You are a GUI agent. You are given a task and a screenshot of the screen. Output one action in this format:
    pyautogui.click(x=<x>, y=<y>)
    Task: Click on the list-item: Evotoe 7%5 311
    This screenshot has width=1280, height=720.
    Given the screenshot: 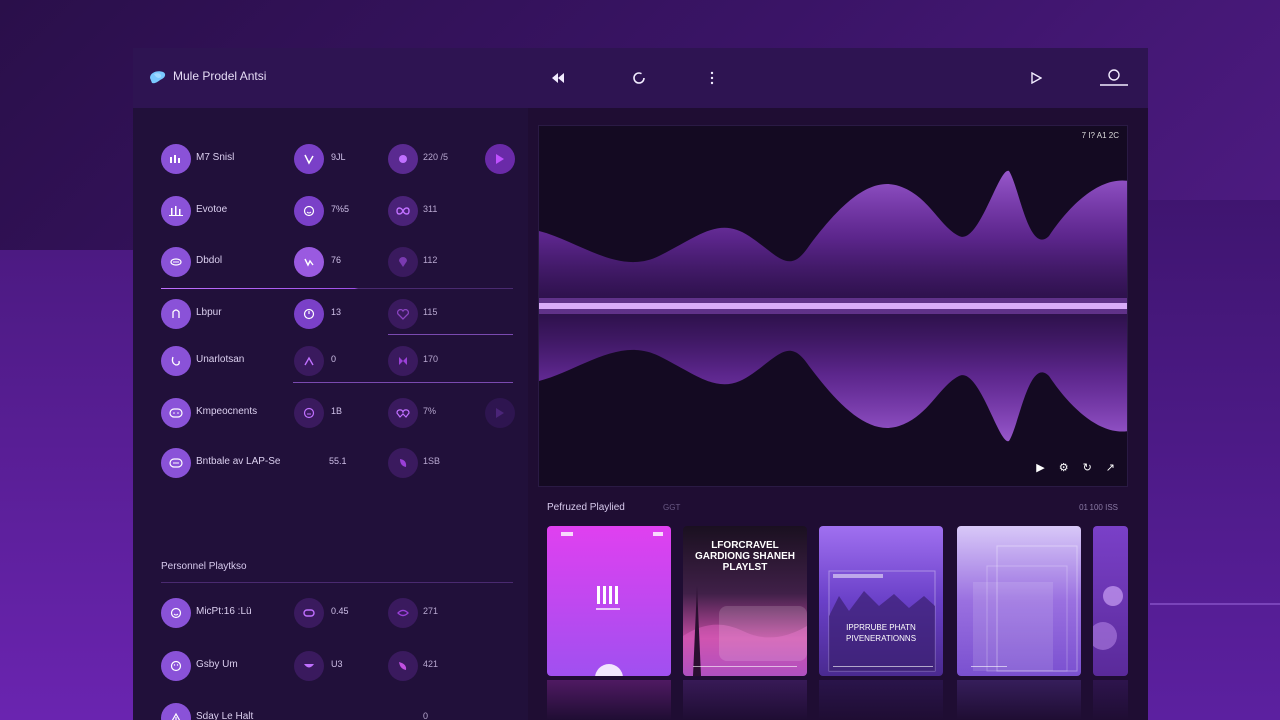 What is the action you would take?
    pyautogui.click(x=341, y=212)
    